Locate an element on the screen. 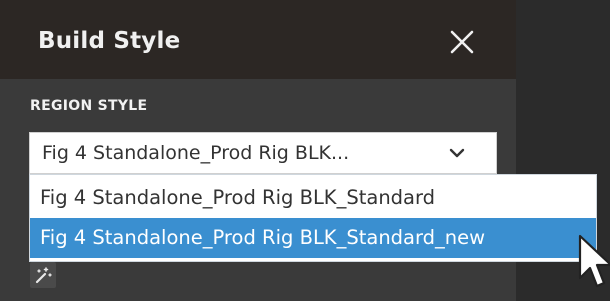 The height and width of the screenshot is (301, 610). close-button is located at coordinates (462, 42).